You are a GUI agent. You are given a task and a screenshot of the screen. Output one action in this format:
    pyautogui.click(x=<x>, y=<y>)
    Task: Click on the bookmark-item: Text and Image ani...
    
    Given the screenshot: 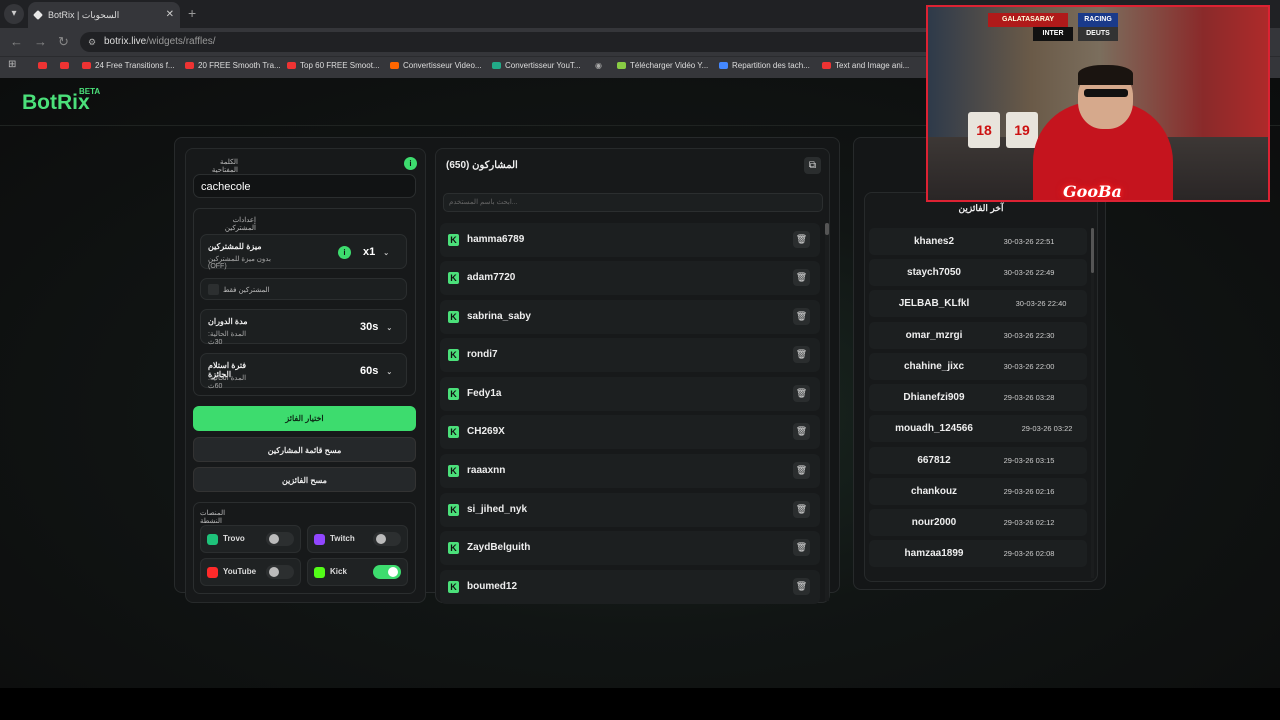 What is the action you would take?
    pyautogui.click(x=865, y=65)
    